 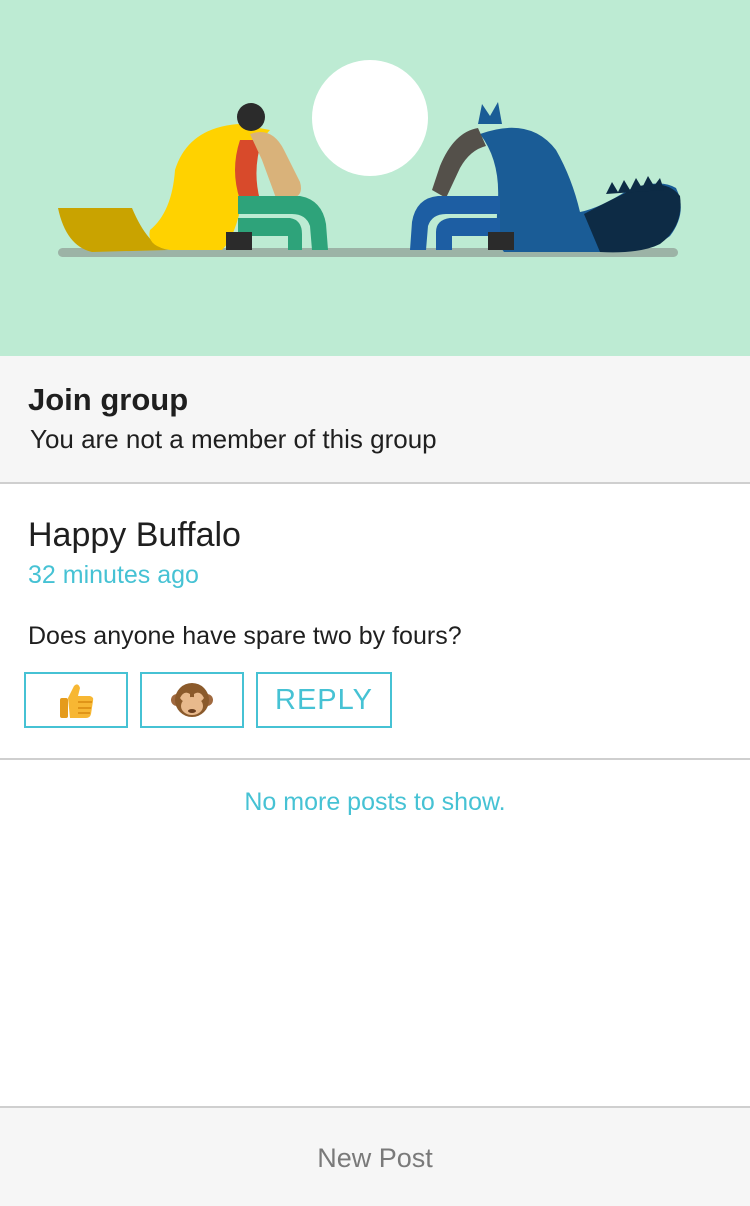 I want to click on join-group-title: Join group, so click(x=108, y=400).